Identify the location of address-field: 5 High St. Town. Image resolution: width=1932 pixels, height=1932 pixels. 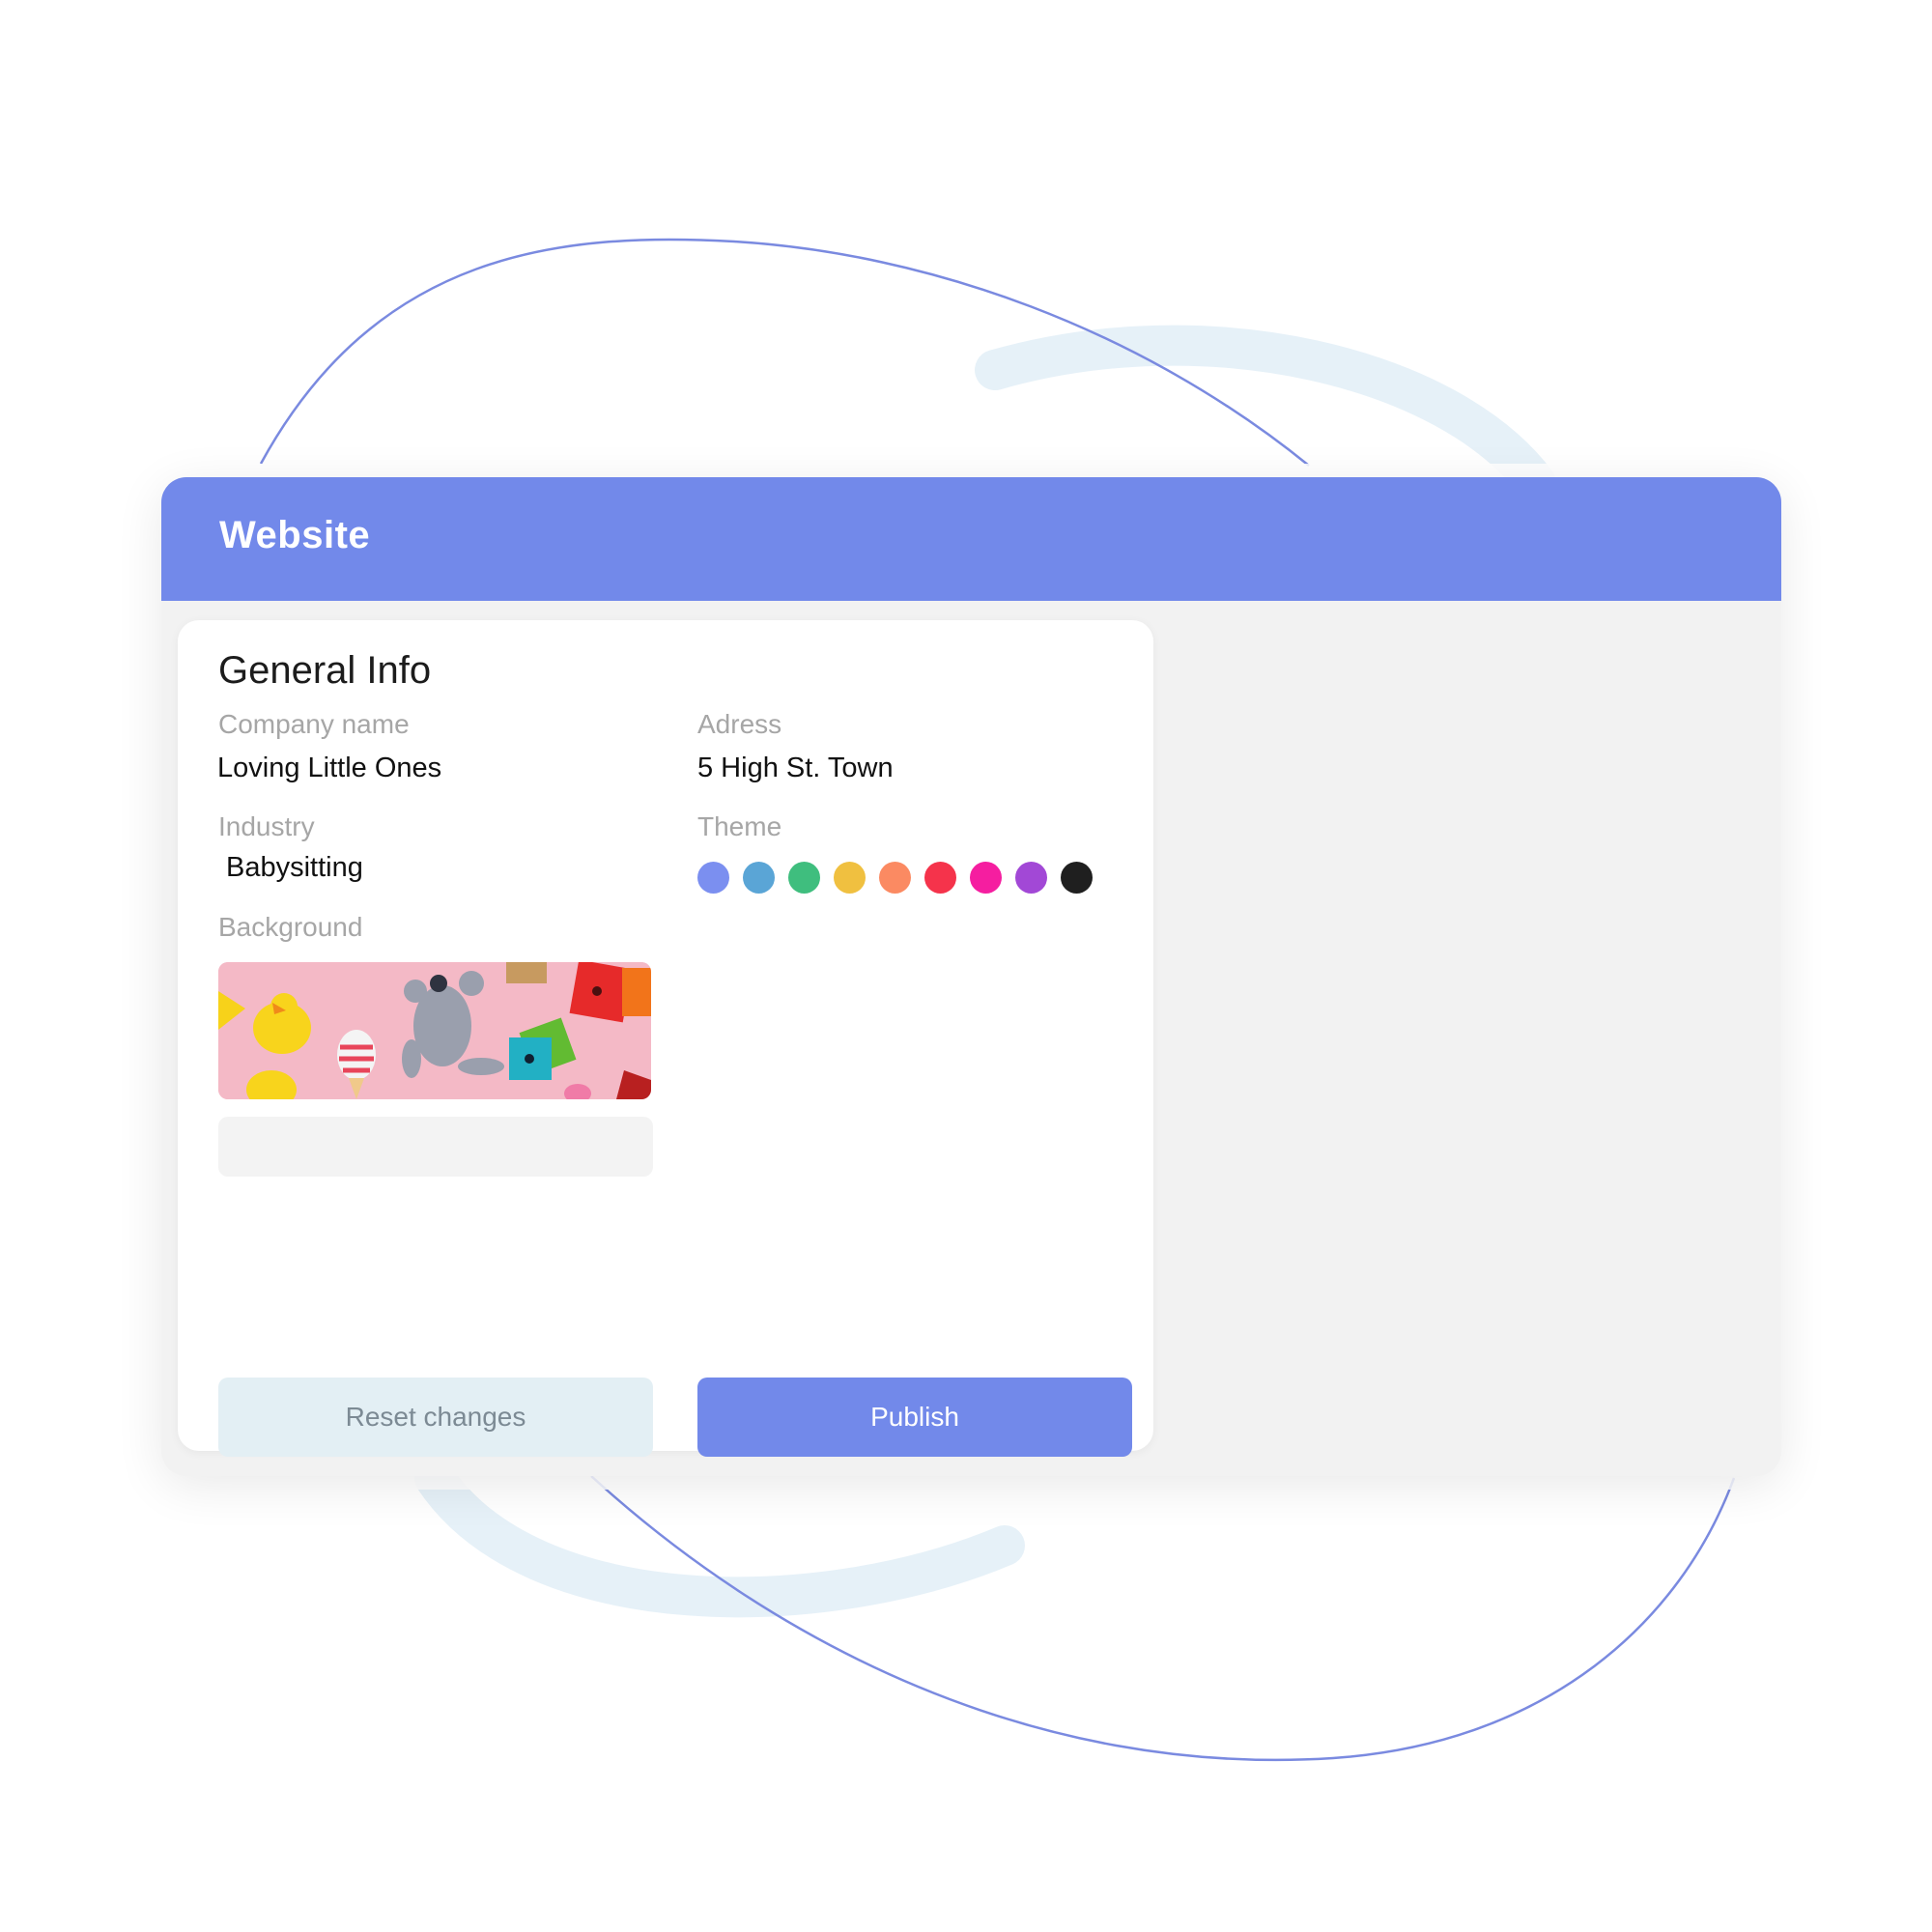
(795, 768).